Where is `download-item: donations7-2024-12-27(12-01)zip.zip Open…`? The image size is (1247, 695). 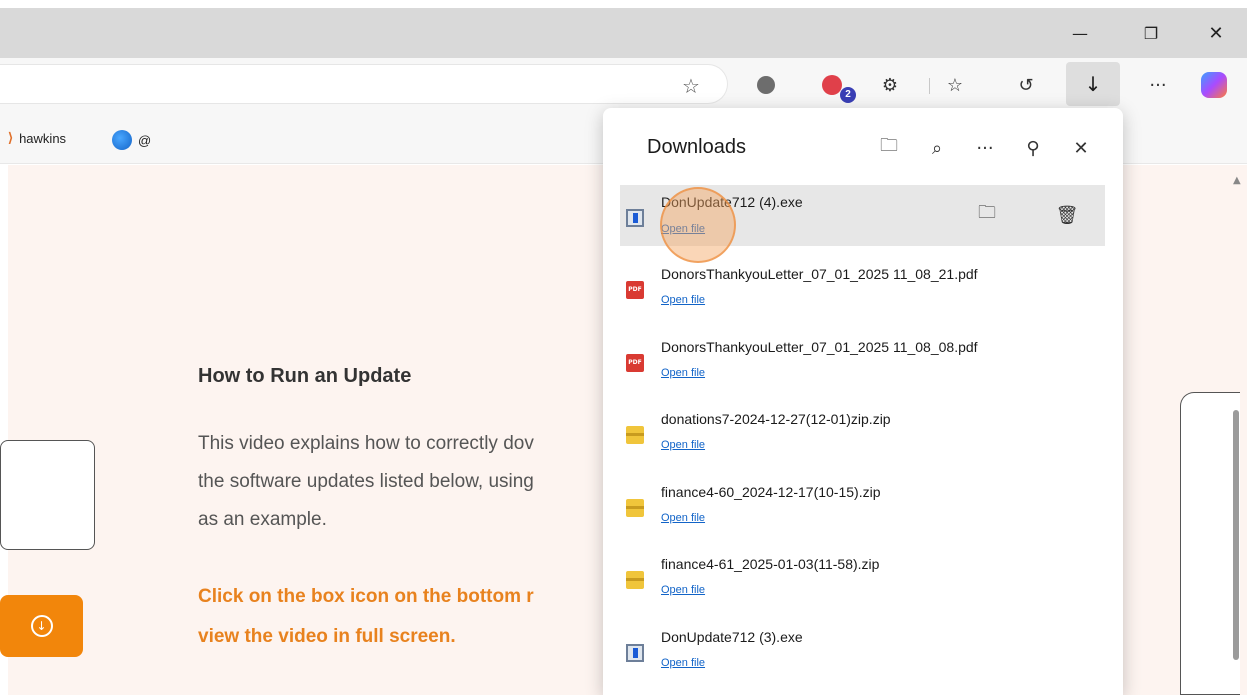 download-item: donations7-2024-12-27(12-01)zip.zip Open… is located at coordinates (862, 438).